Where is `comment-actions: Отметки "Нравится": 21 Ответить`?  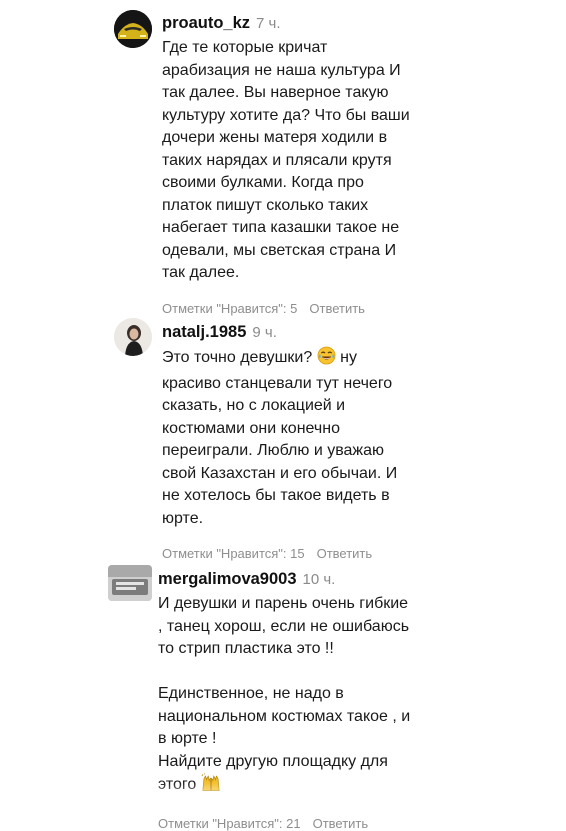
comment-actions: Отметки "Нравится": 21 Ответить is located at coordinates (293, 823).